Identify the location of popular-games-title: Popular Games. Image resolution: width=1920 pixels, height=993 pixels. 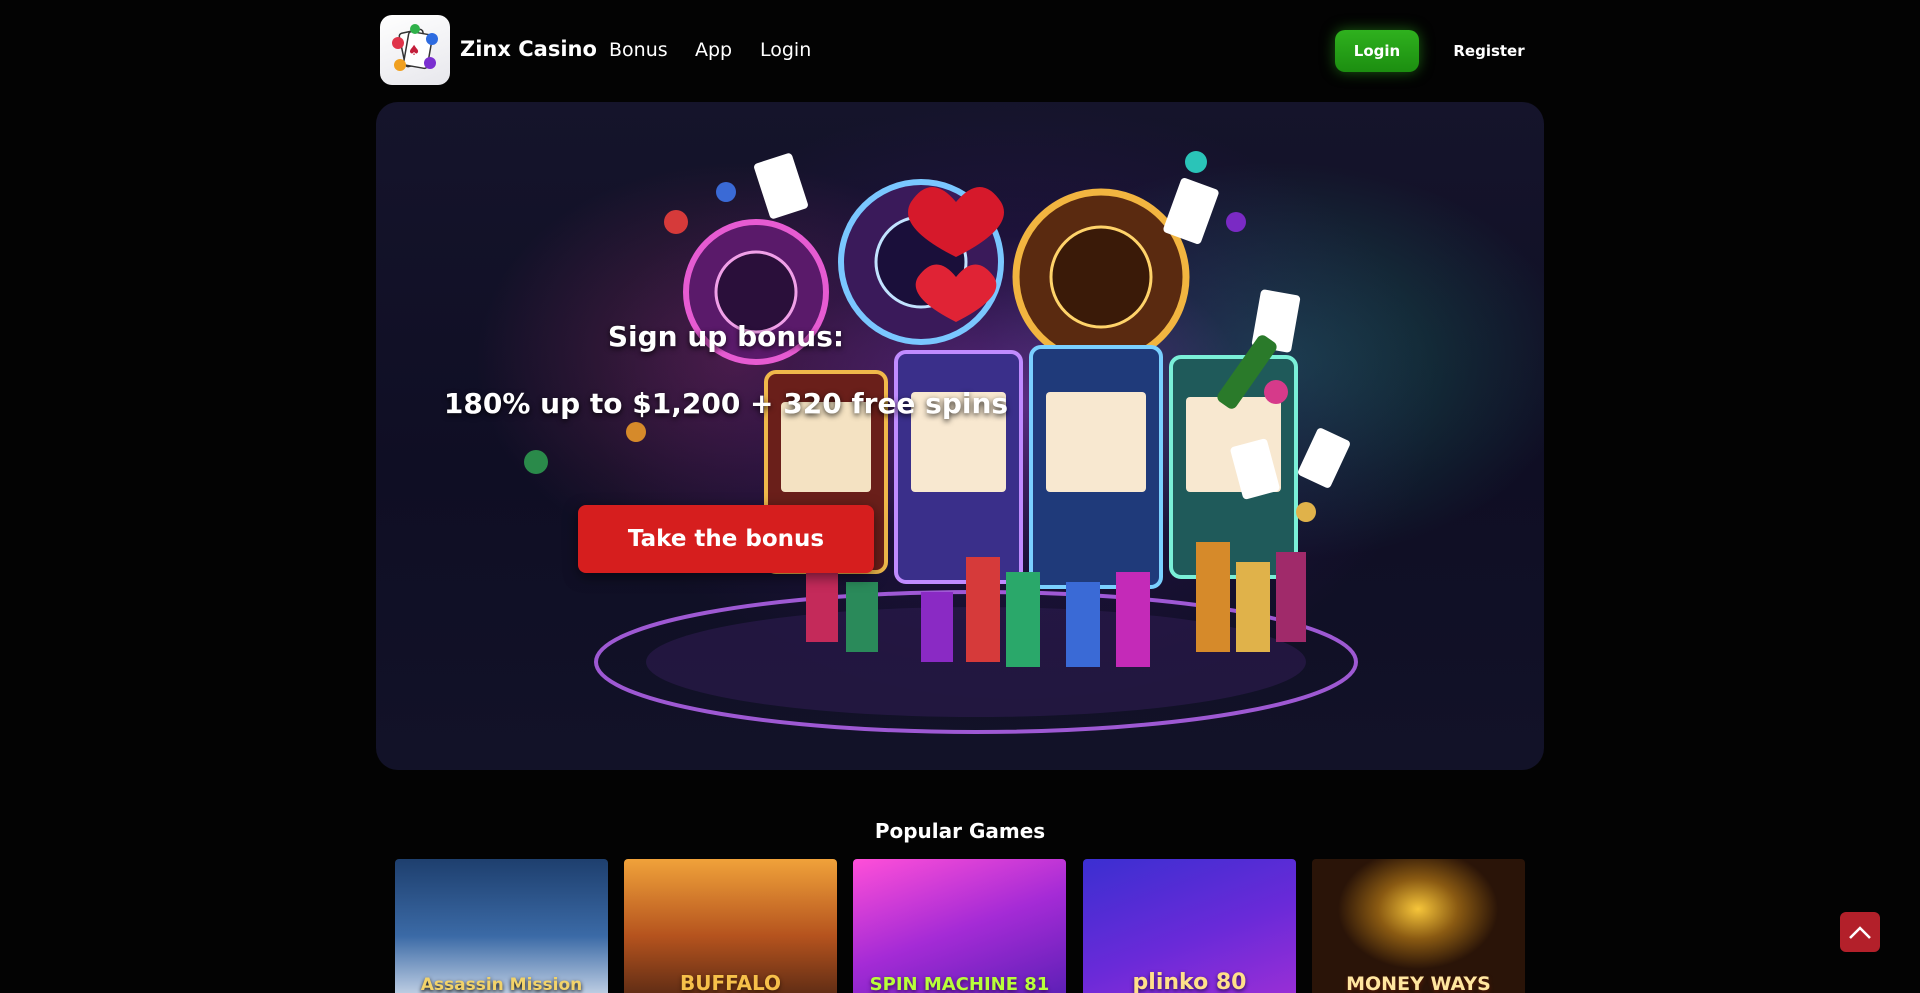
(960, 831).